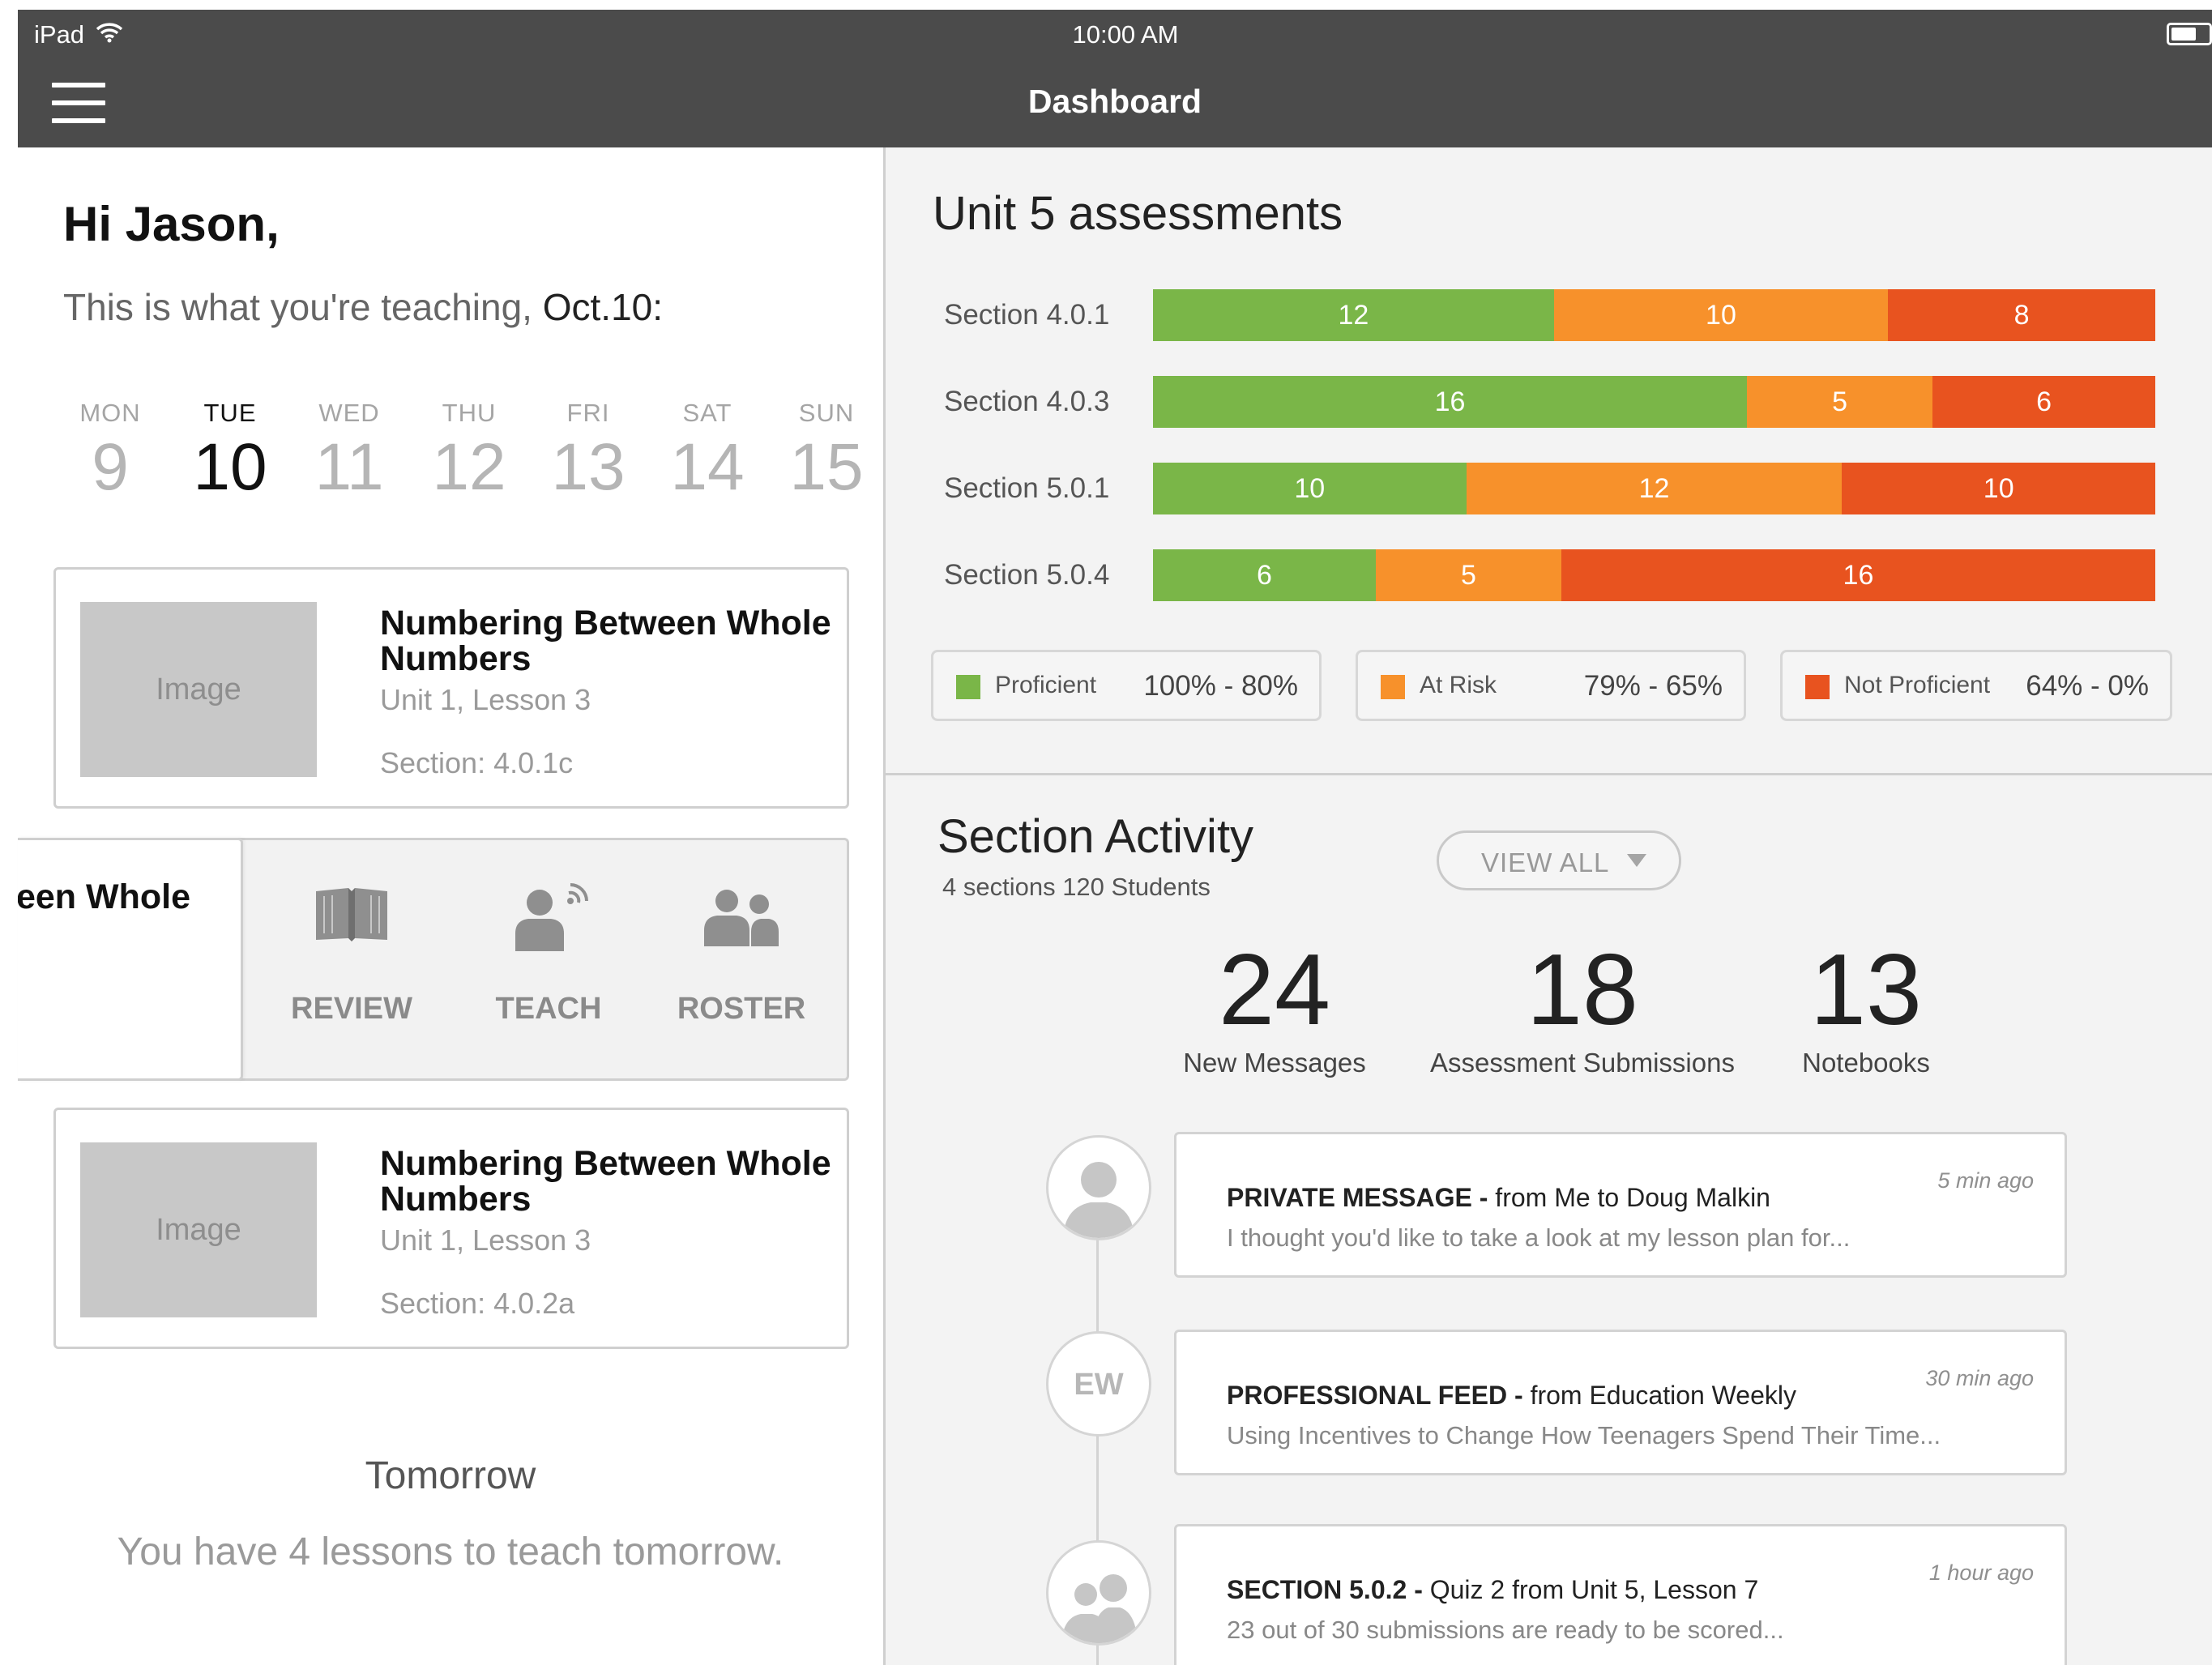 The width and height of the screenshot is (2212, 1665). I want to click on chart-row: Section 5.0.4 6 5 16, so click(1578, 576).